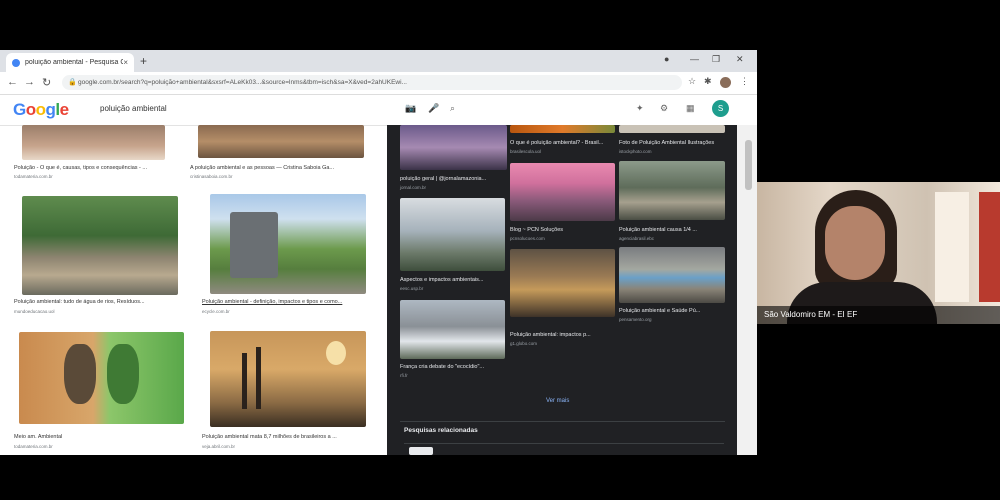 This screenshot has height=500, width=1000. What do you see at coordinates (748, 165) in the screenshot?
I see `scrollbar-thumb` at bounding box center [748, 165].